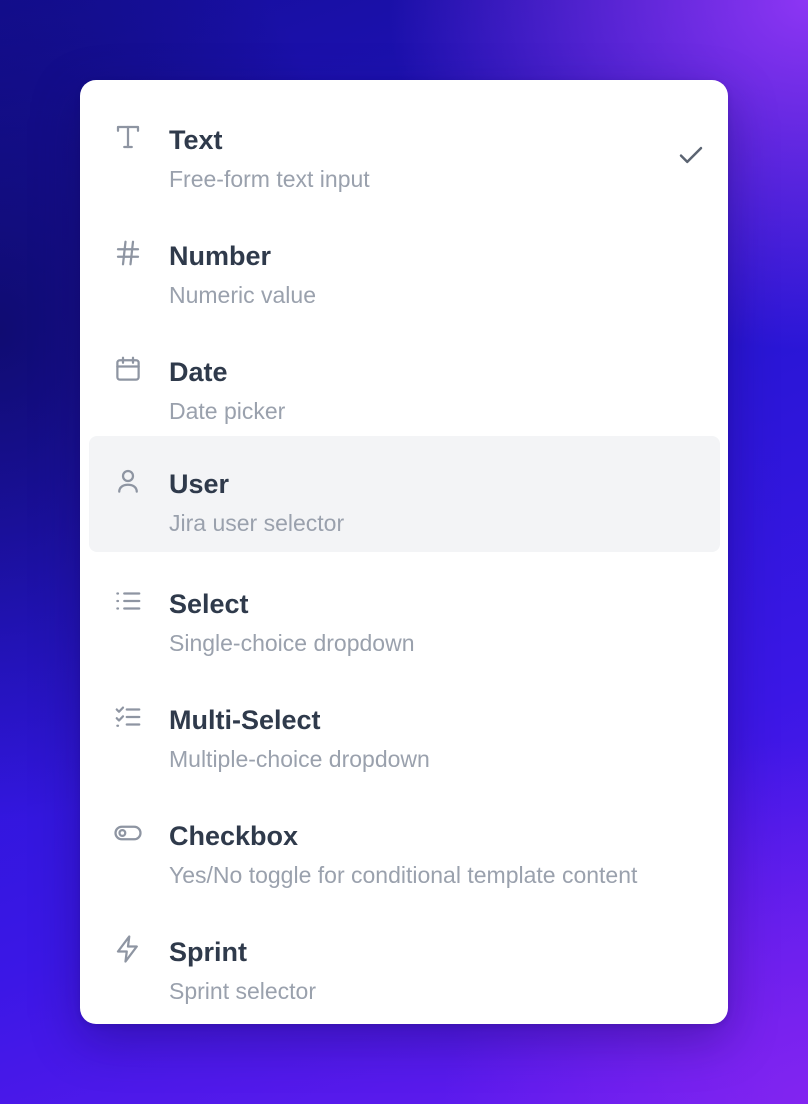  I want to click on menu-item-label: User, so click(199, 484).